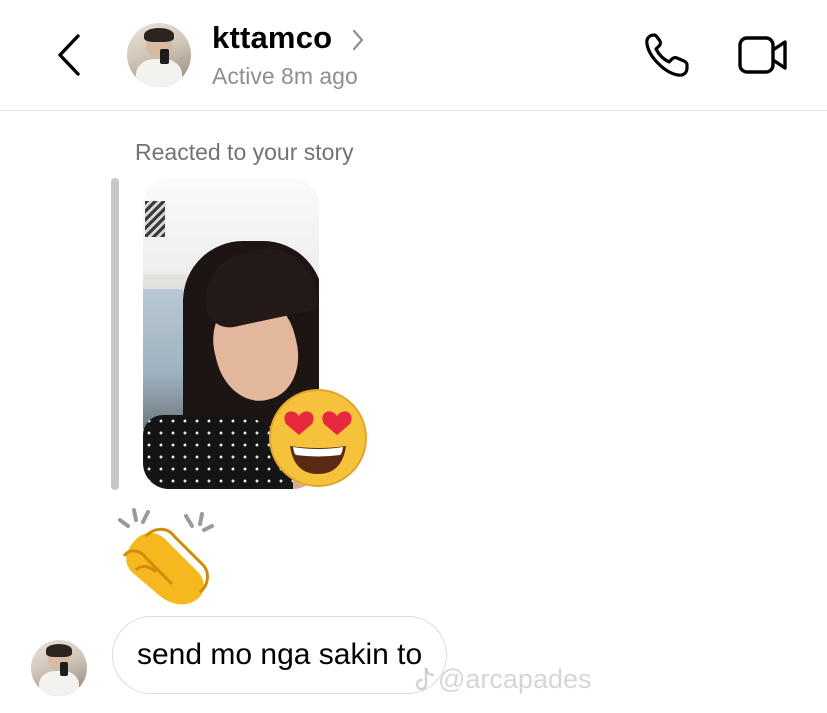 The image size is (827, 713). I want to click on clapping-hands-emoji-icon, so click(166, 556).